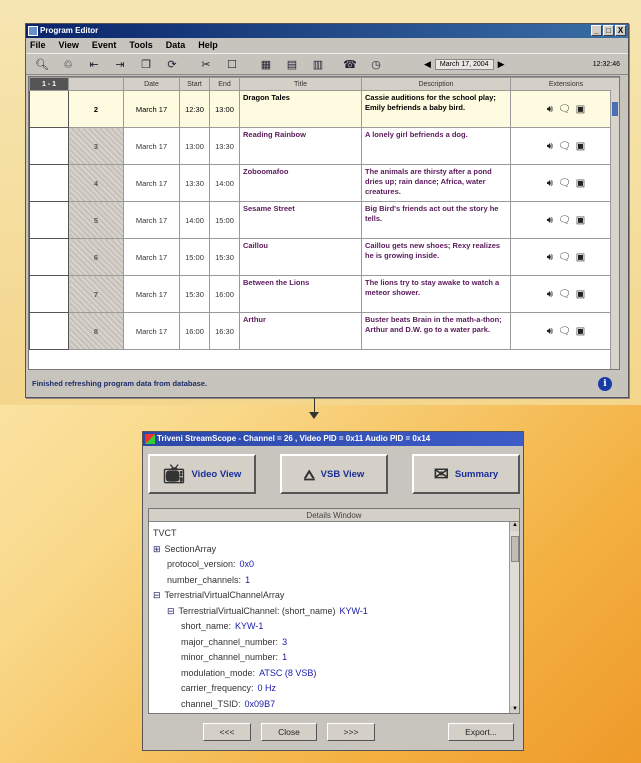  Describe the element at coordinates (427, 64) in the screenshot. I see `prev-date-icon: ◀` at that location.